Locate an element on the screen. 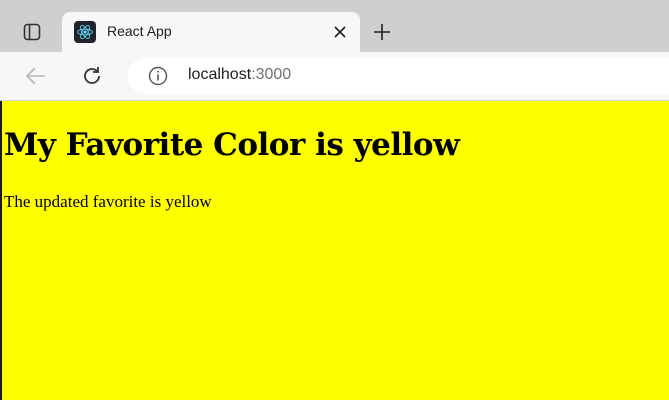  url-text: localhost:3000 is located at coordinates (239, 75).